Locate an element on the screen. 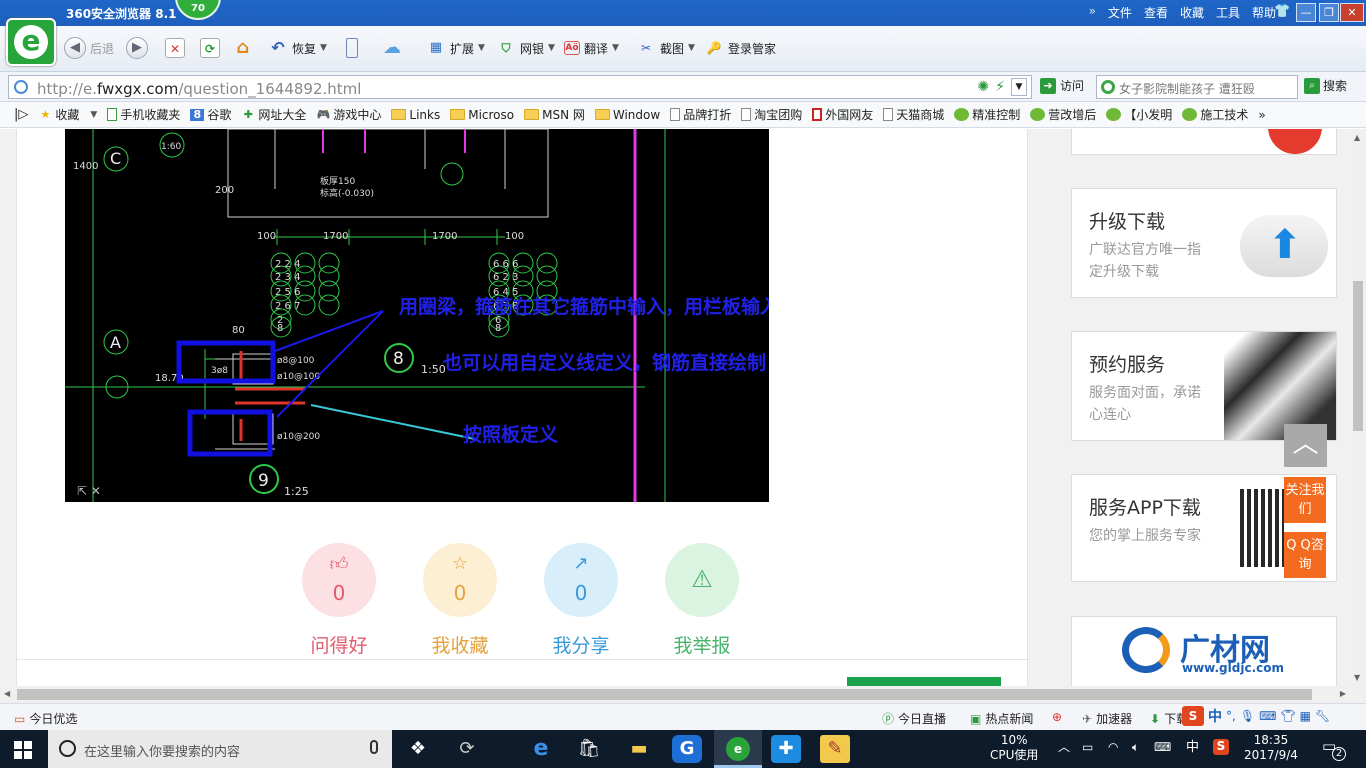 The image size is (1366, 768). speed-icon: ✺ is located at coordinates (983, 87).